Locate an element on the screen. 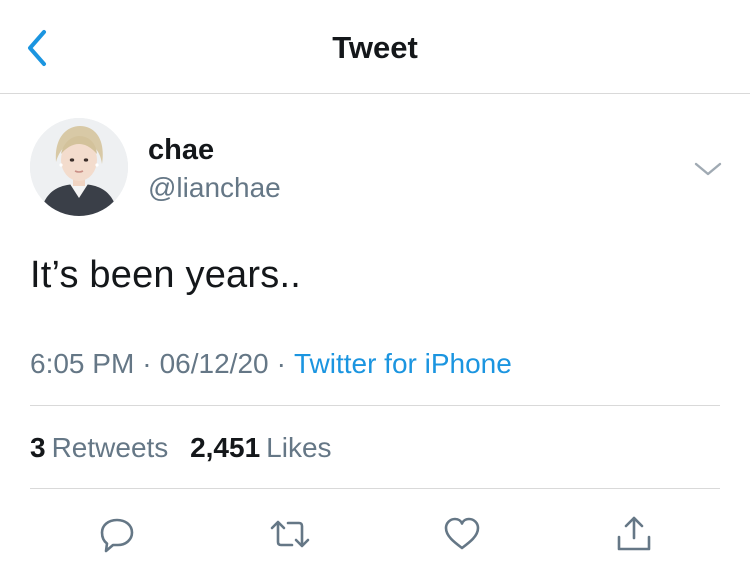  likes-count: 2,451 is located at coordinates (225, 447).